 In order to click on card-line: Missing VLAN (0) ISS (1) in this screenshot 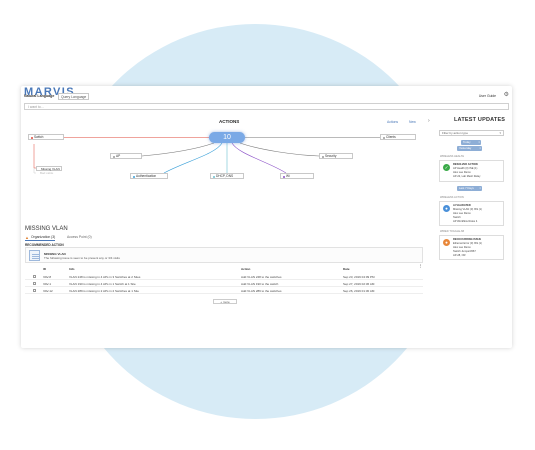, I will do `click(467, 209)`.